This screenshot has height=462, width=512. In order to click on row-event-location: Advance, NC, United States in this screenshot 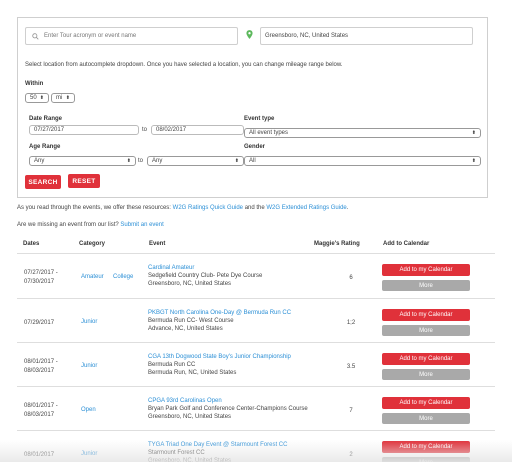, I will do `click(185, 329)`.